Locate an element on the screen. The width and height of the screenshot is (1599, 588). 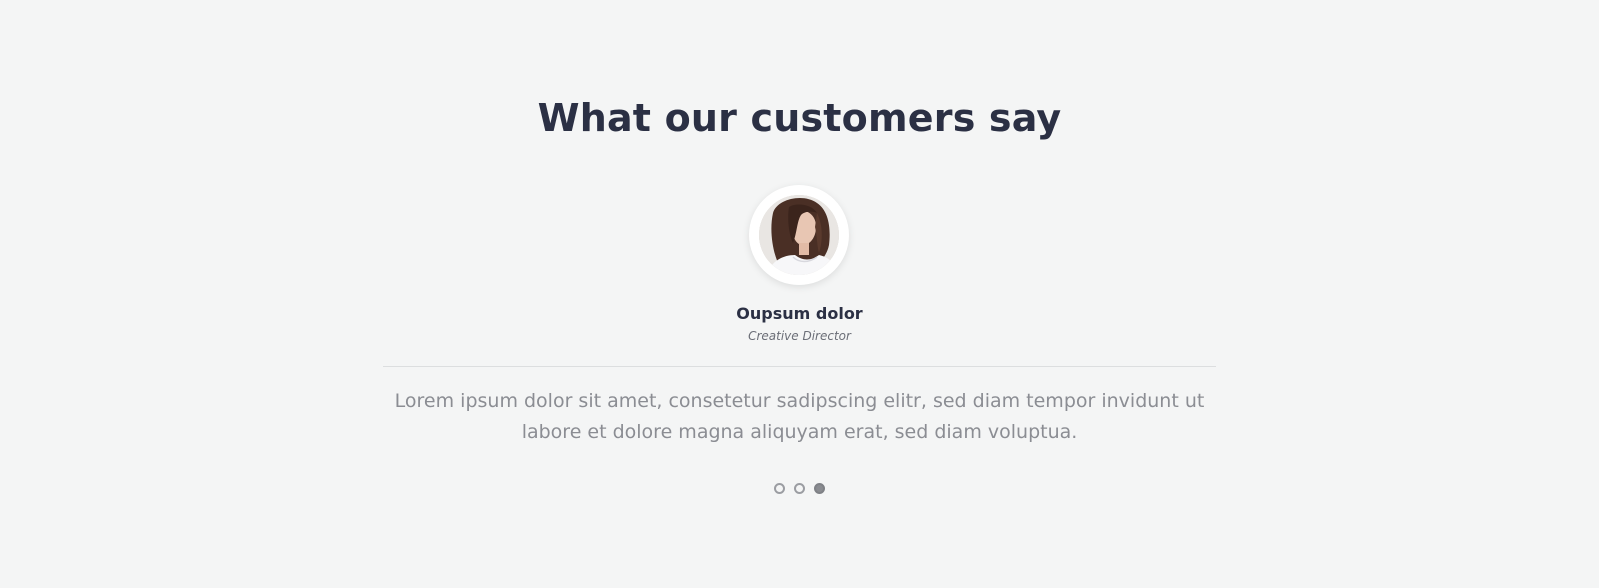
avatar-frame is located at coordinates (799, 235).